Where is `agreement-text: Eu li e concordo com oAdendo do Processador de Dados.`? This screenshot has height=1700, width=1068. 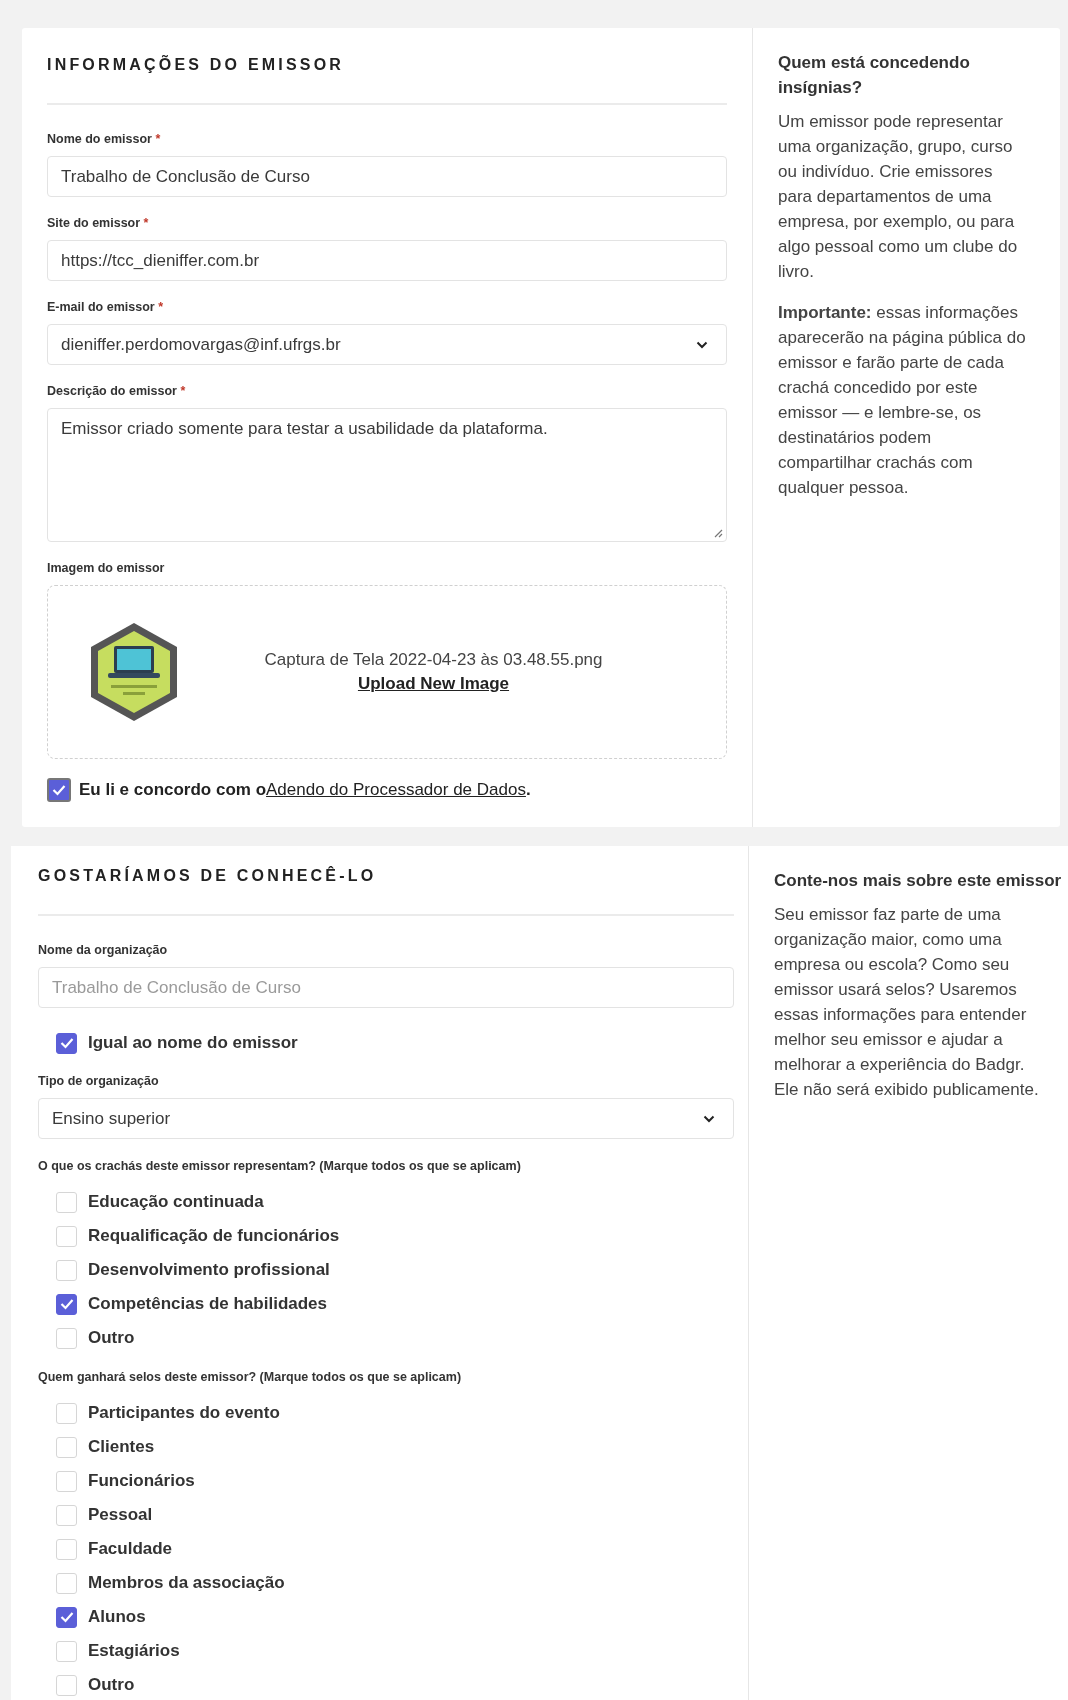 agreement-text: Eu li e concordo com oAdendo do Processador de Dados. is located at coordinates (305, 790).